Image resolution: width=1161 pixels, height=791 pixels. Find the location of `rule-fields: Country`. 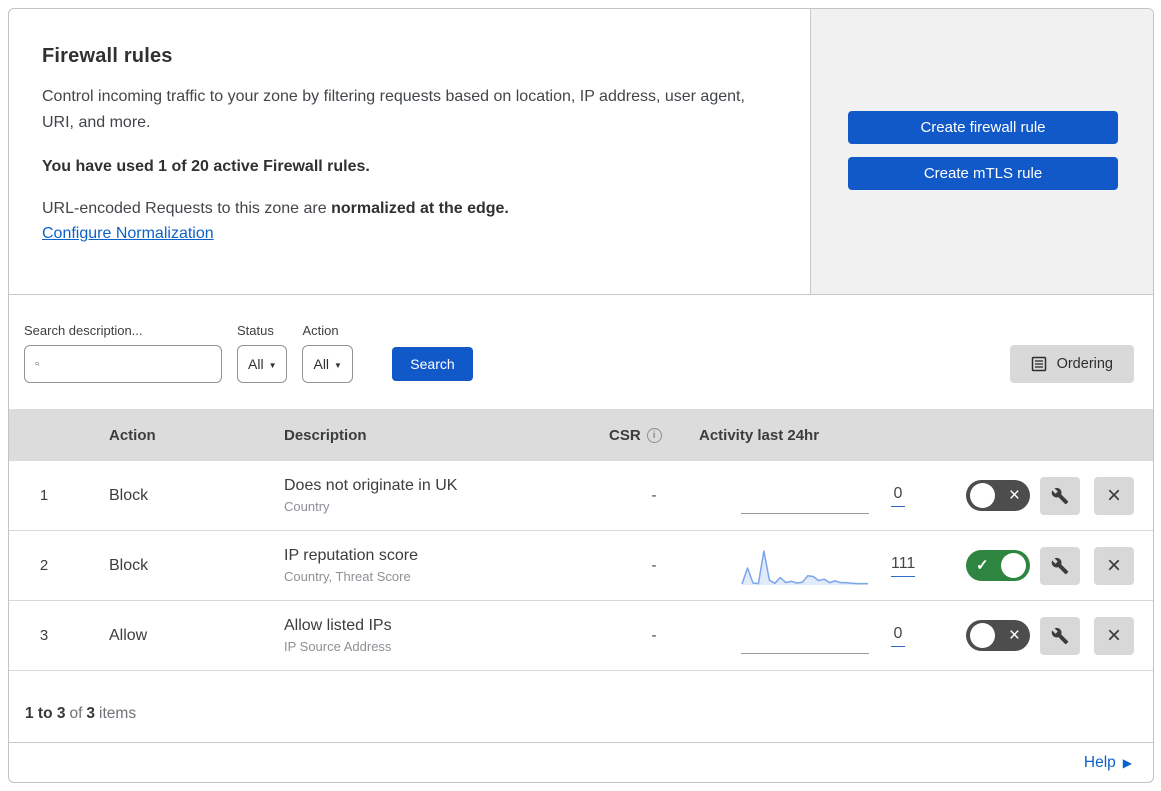

rule-fields: Country is located at coordinates (307, 506).